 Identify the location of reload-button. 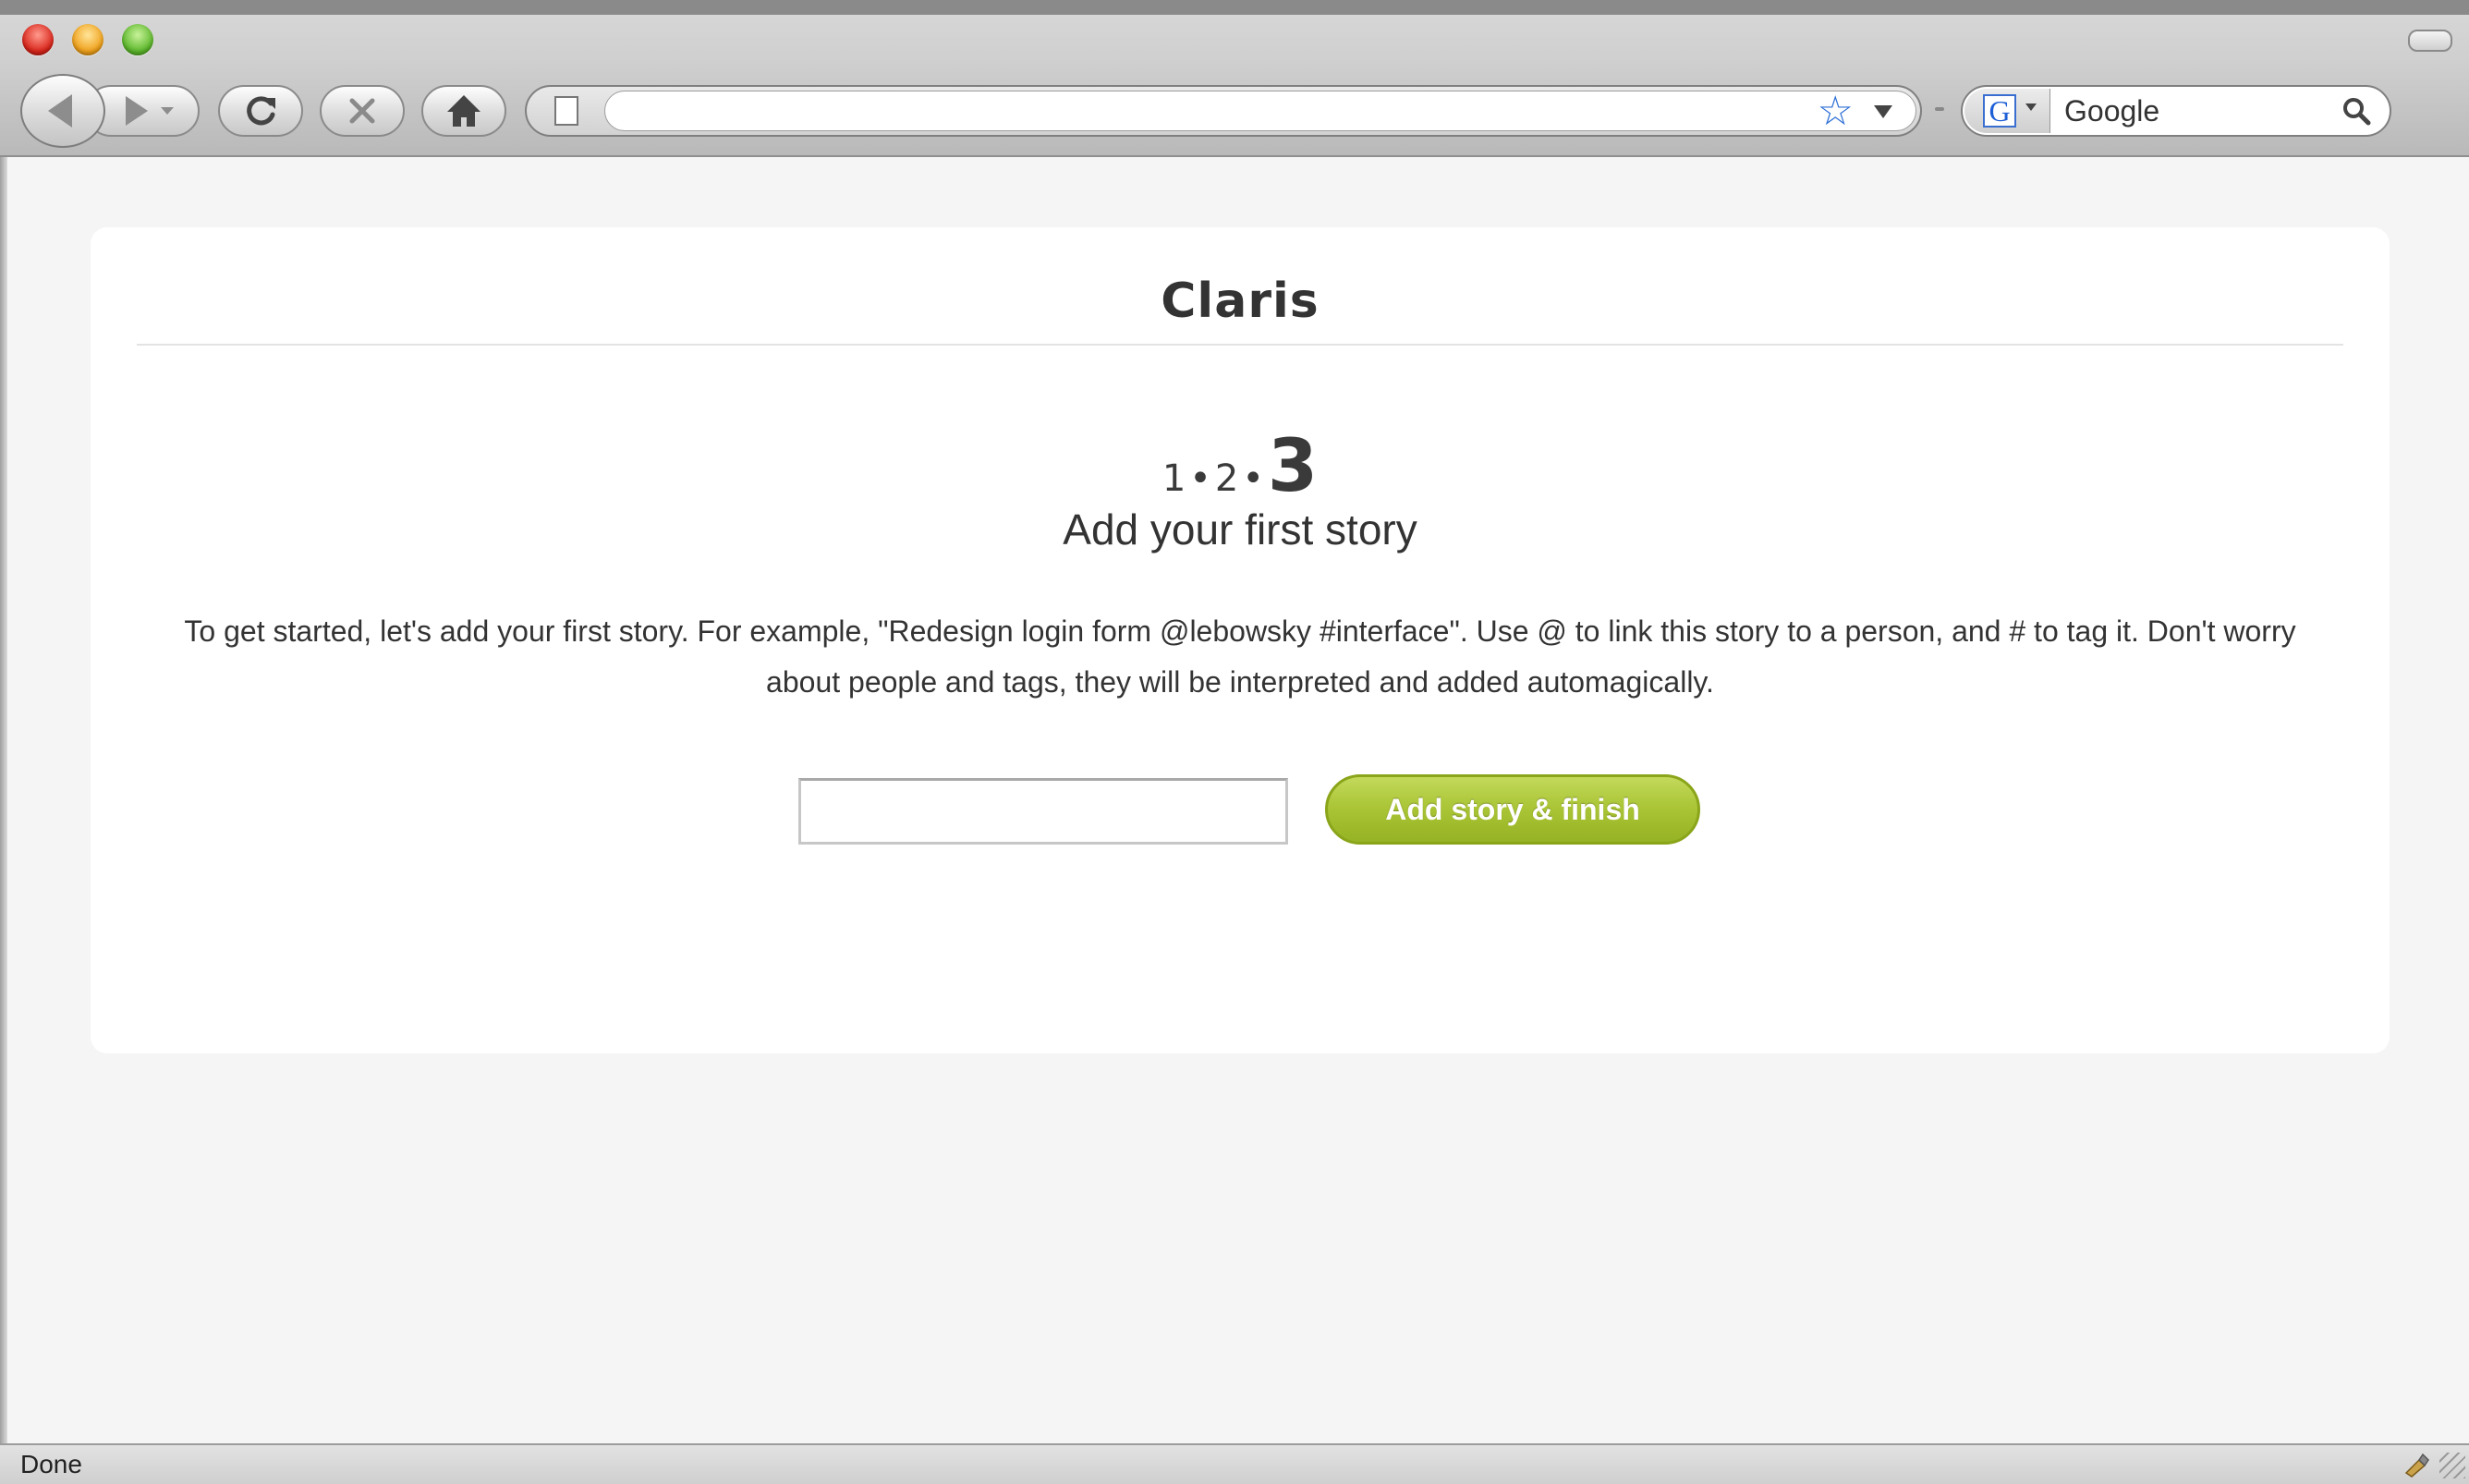
(260, 111).